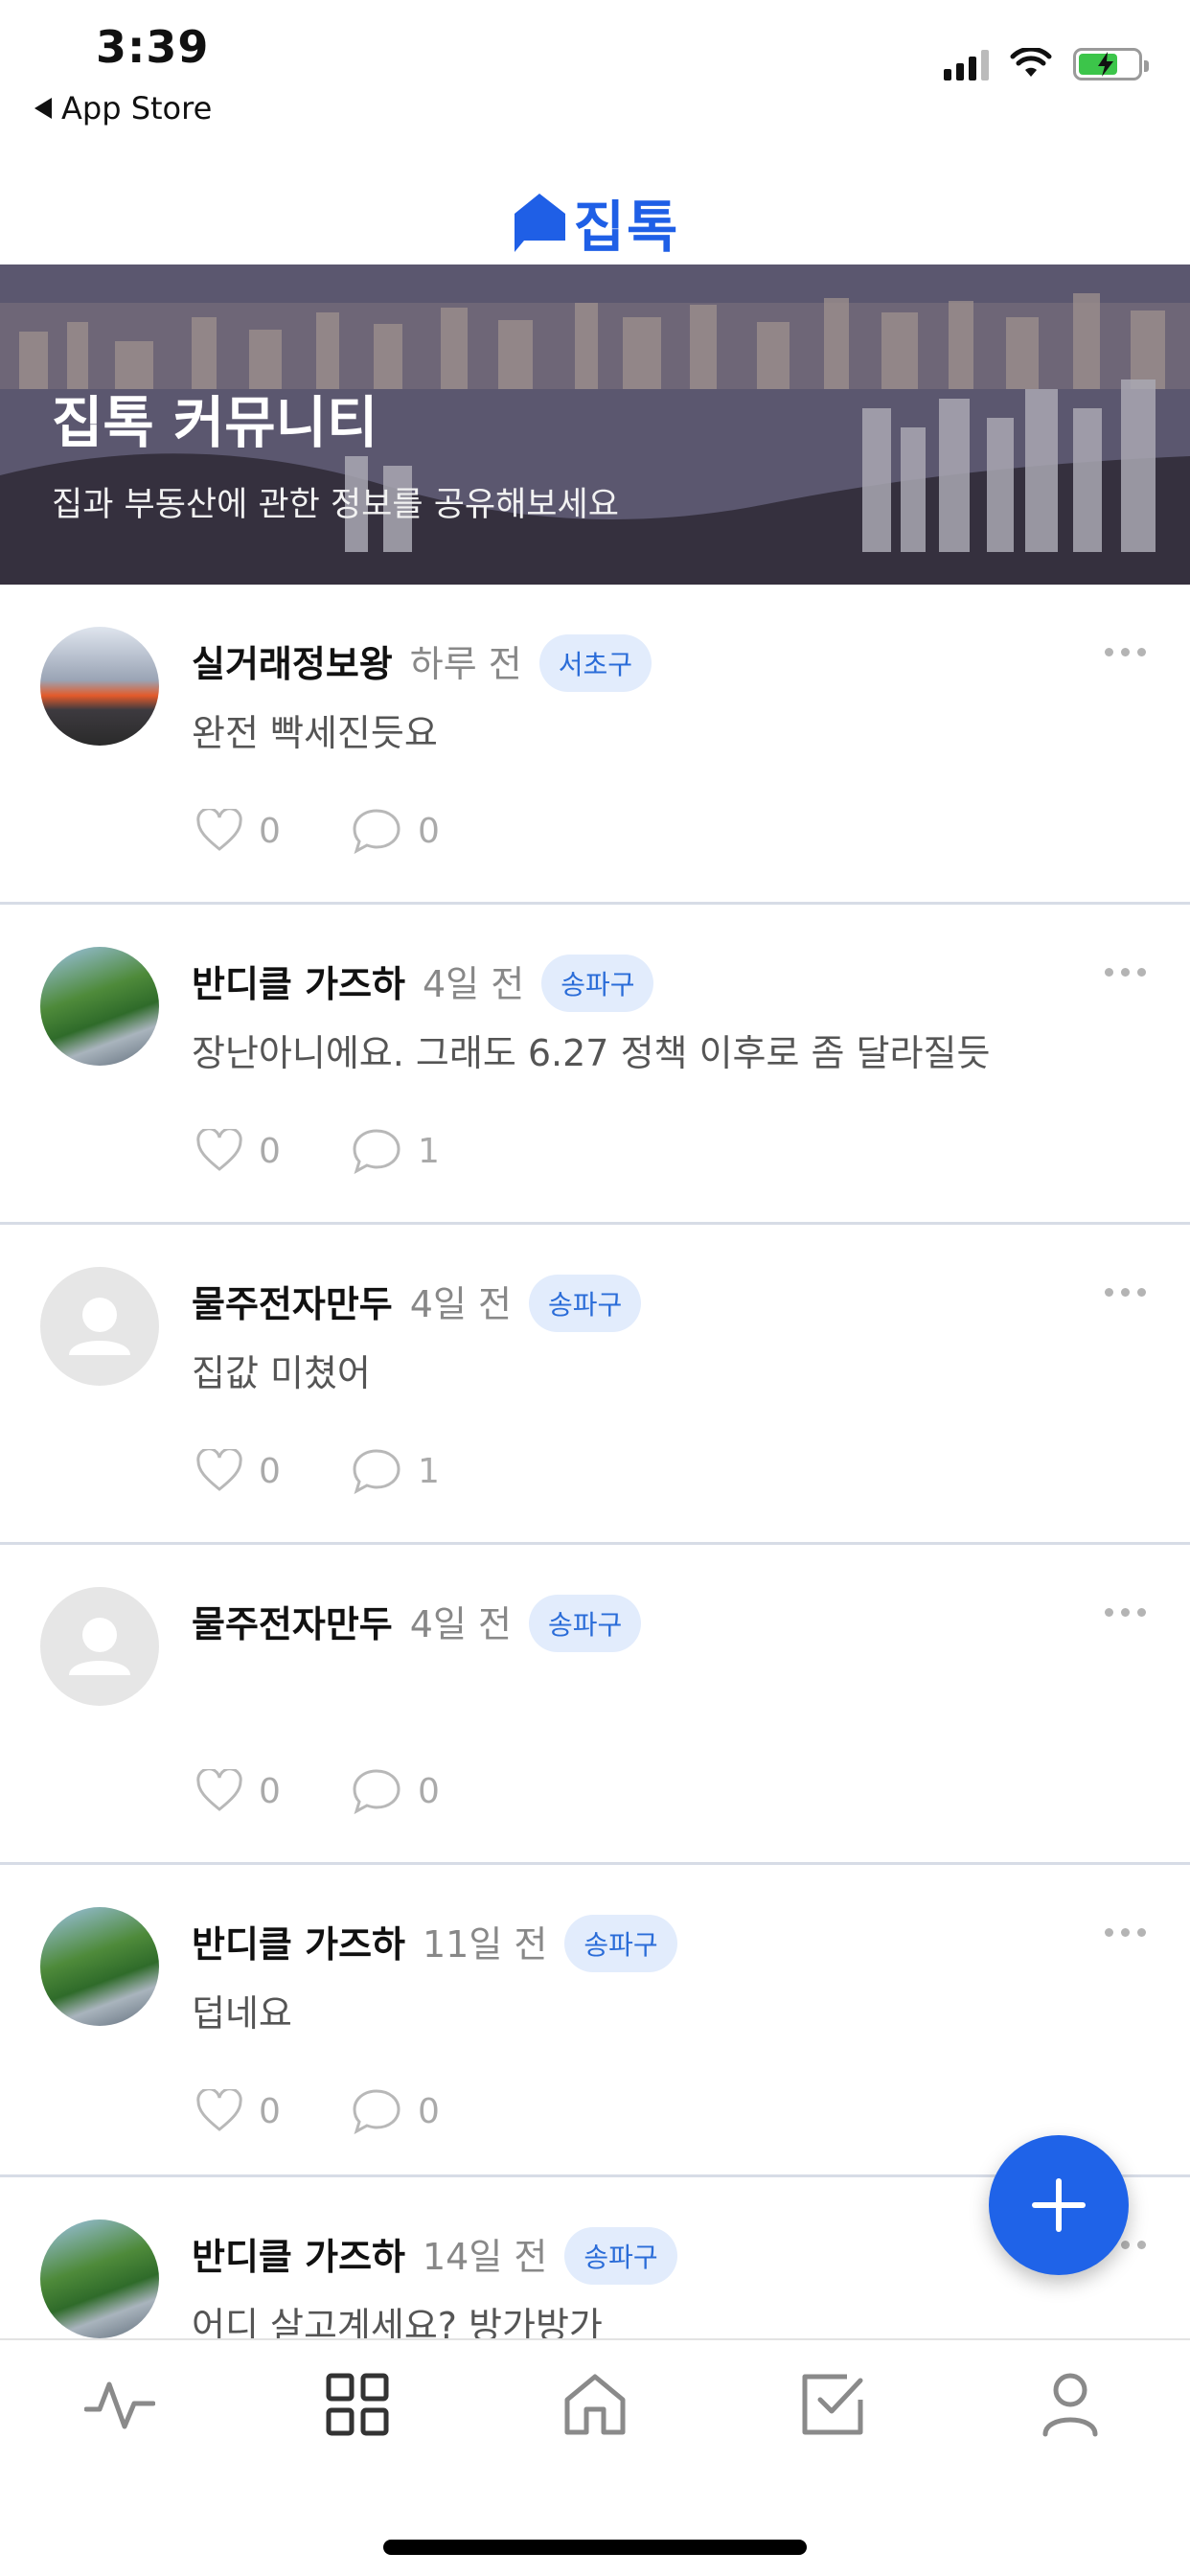  I want to click on tab-community, so click(357, 2404).